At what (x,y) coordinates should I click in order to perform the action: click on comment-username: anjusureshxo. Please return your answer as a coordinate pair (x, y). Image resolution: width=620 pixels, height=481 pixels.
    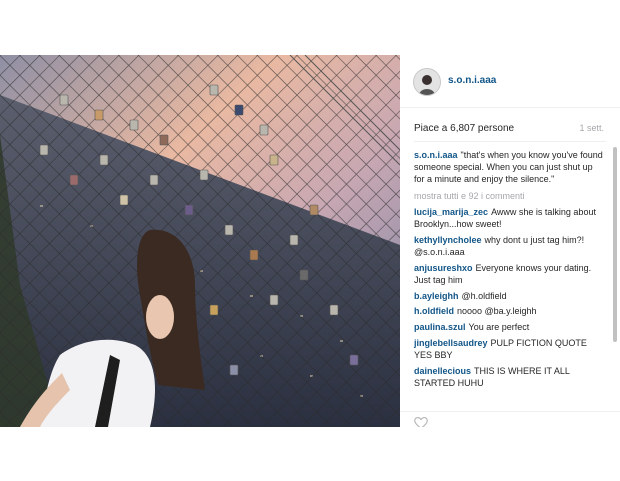
    Looking at the image, I should click on (443, 268).